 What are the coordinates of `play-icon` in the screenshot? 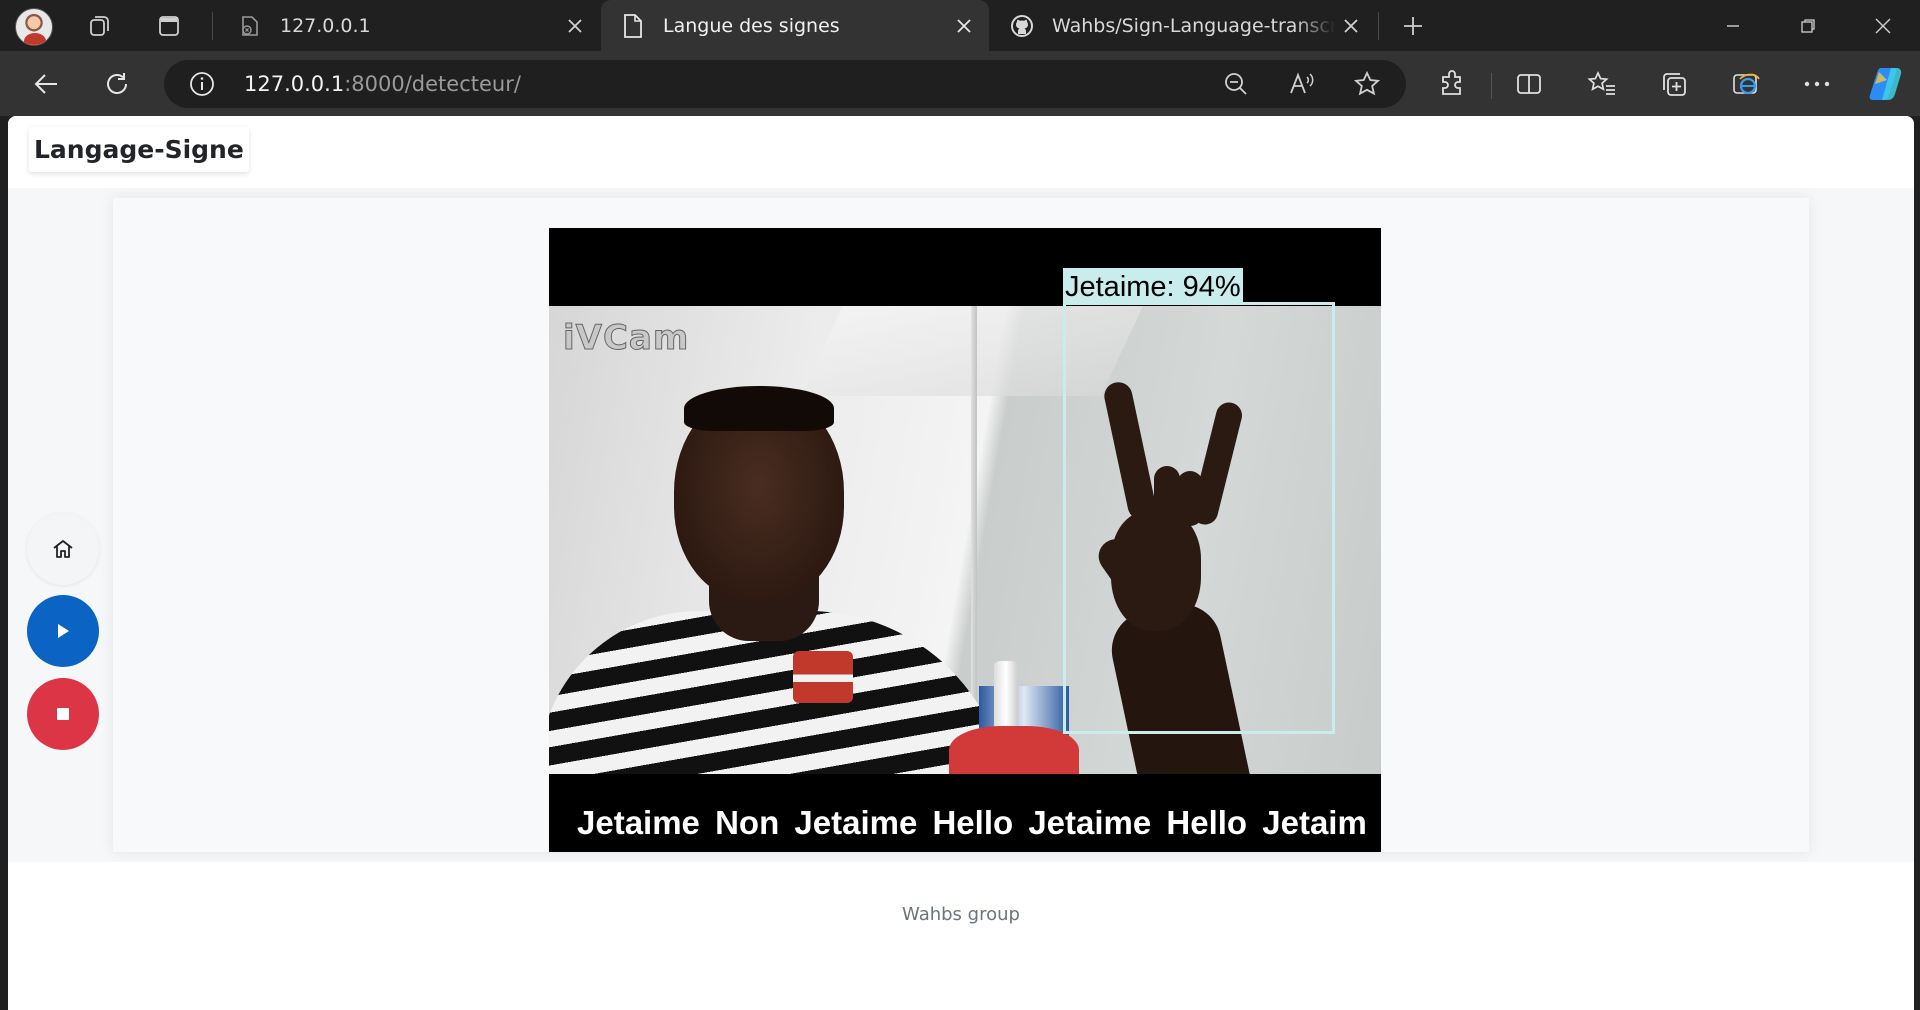 It's located at (63, 631).